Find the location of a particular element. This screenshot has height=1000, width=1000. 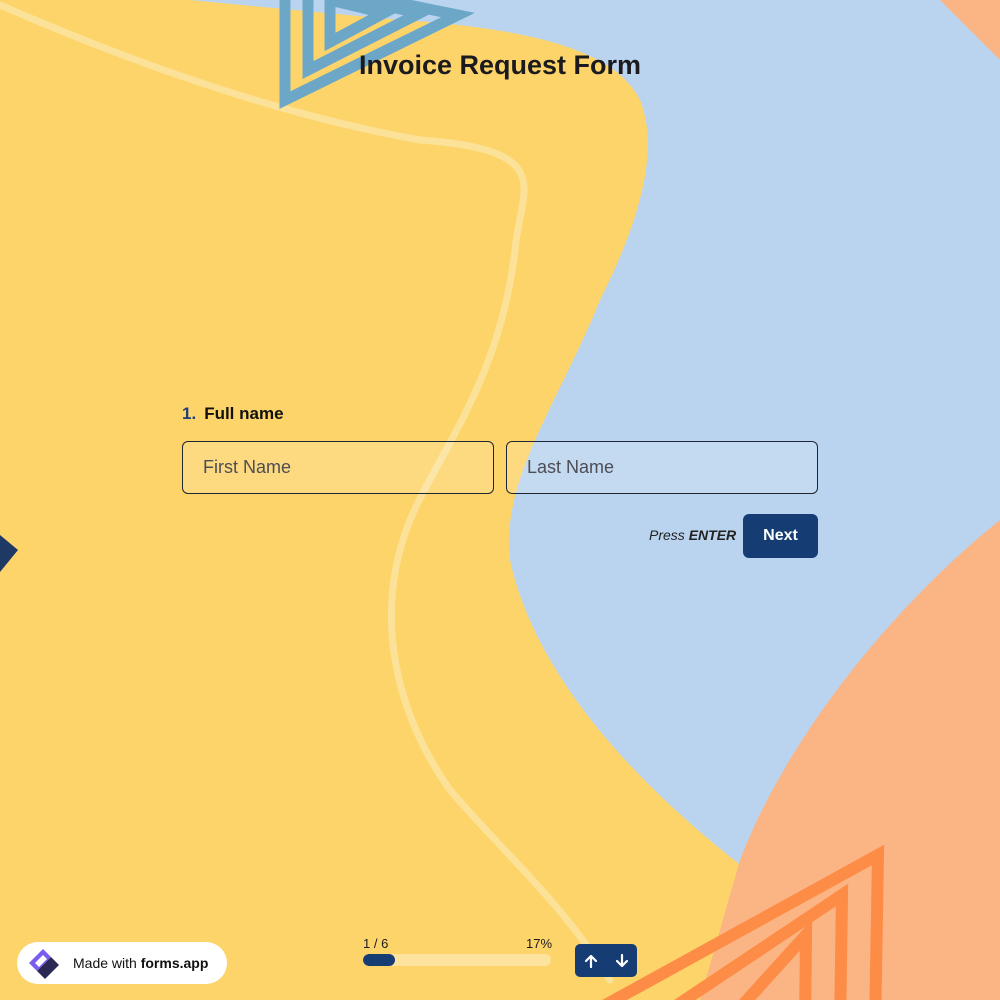

next-question-button is located at coordinates (621, 960).